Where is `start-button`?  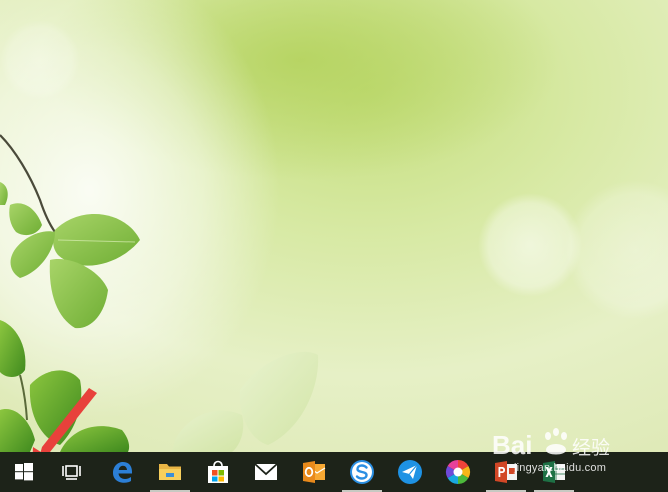
start-button is located at coordinates (24, 472).